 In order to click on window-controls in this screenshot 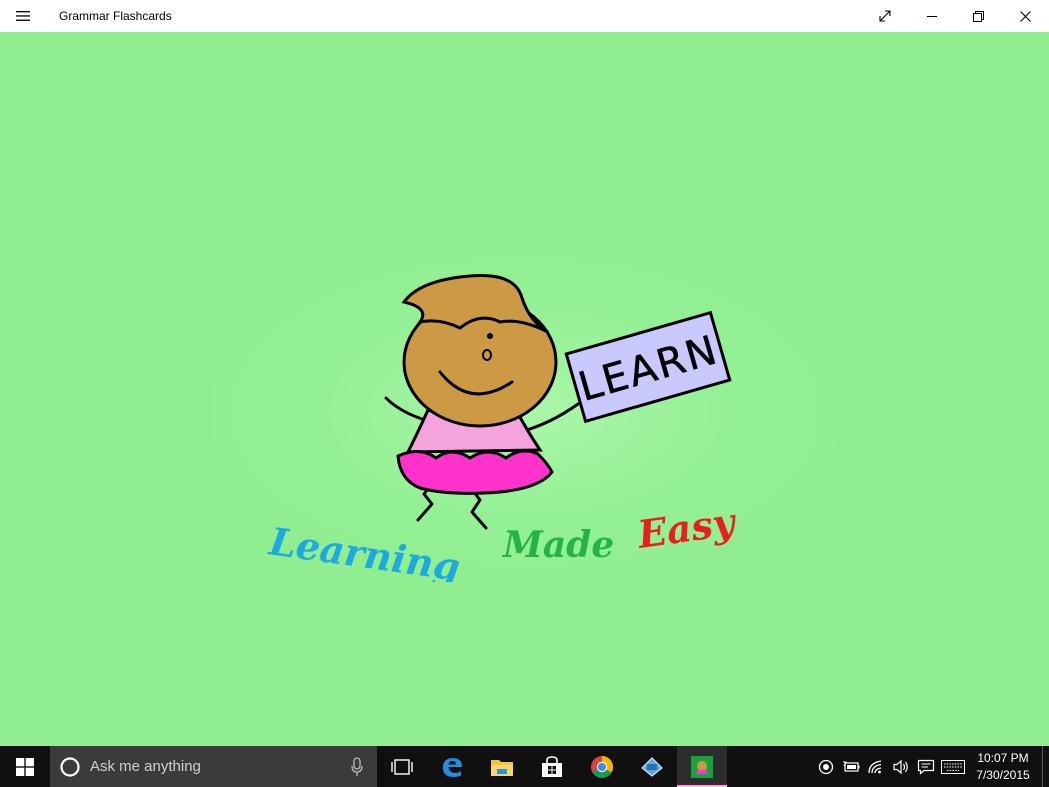, I will do `click(955, 16)`.